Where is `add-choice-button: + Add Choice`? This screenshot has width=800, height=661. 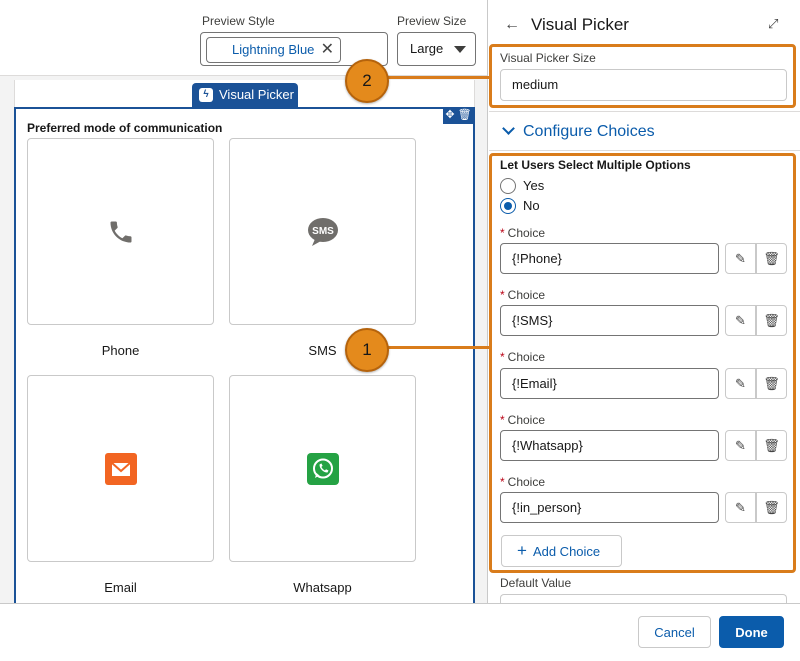
add-choice-button: + Add Choice is located at coordinates (561, 551).